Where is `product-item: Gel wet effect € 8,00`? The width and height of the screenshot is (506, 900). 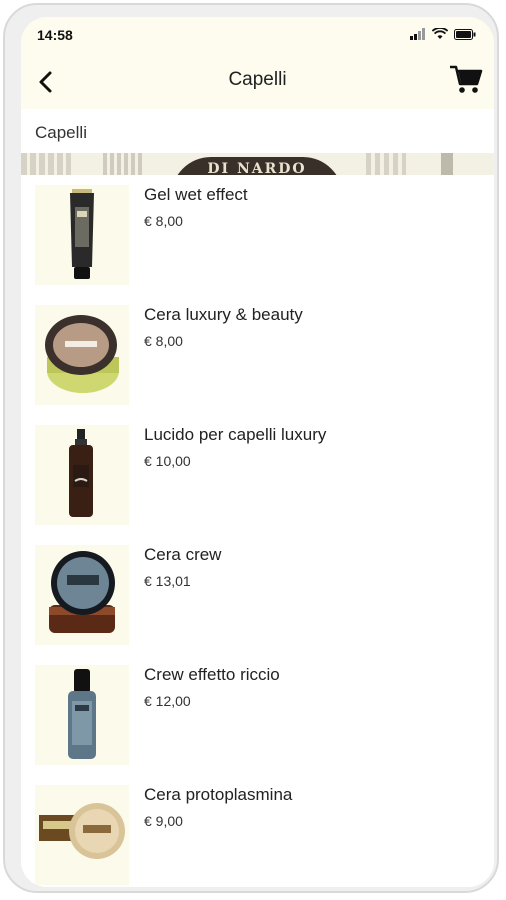 product-item: Gel wet effect € 8,00 is located at coordinates (257, 235).